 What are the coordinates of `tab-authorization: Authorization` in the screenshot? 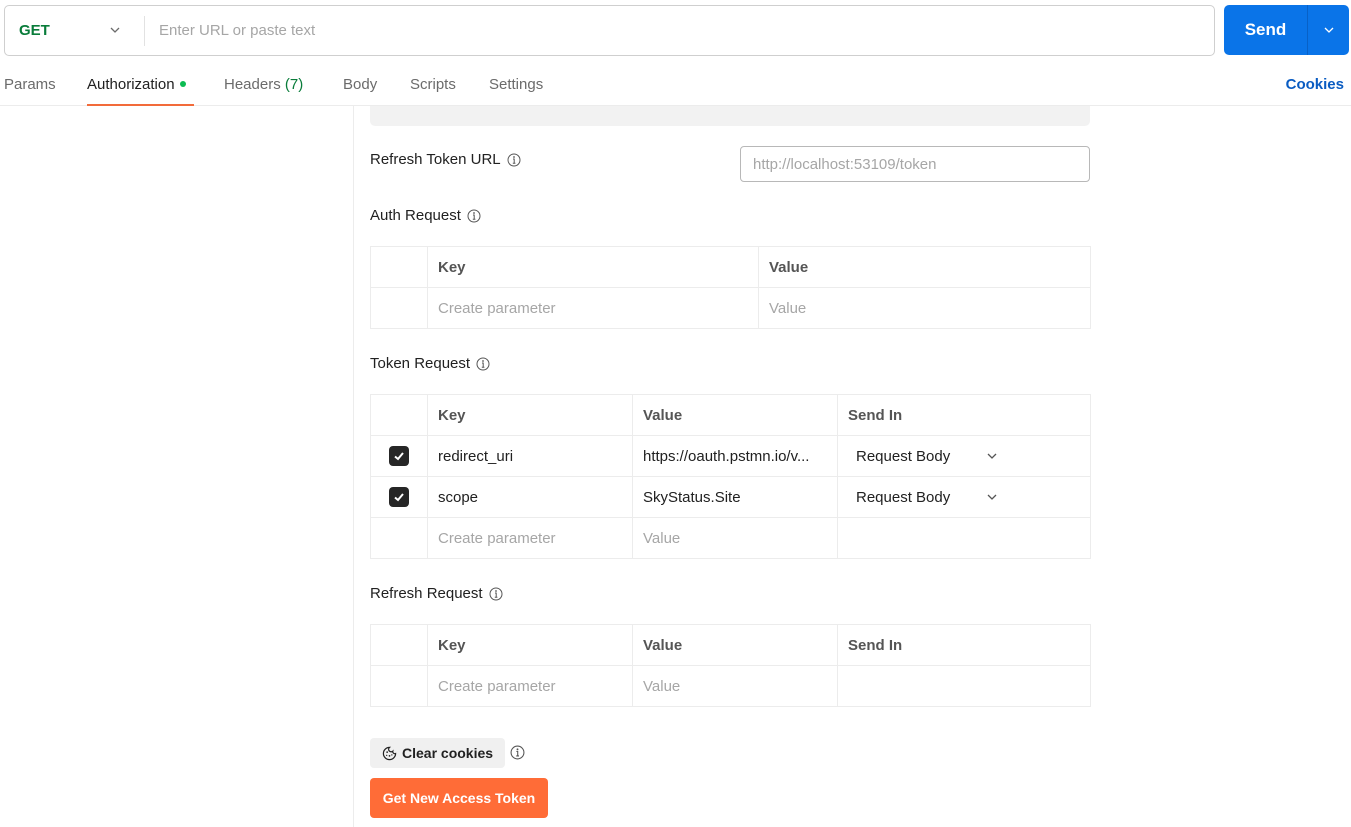 It's located at (136, 84).